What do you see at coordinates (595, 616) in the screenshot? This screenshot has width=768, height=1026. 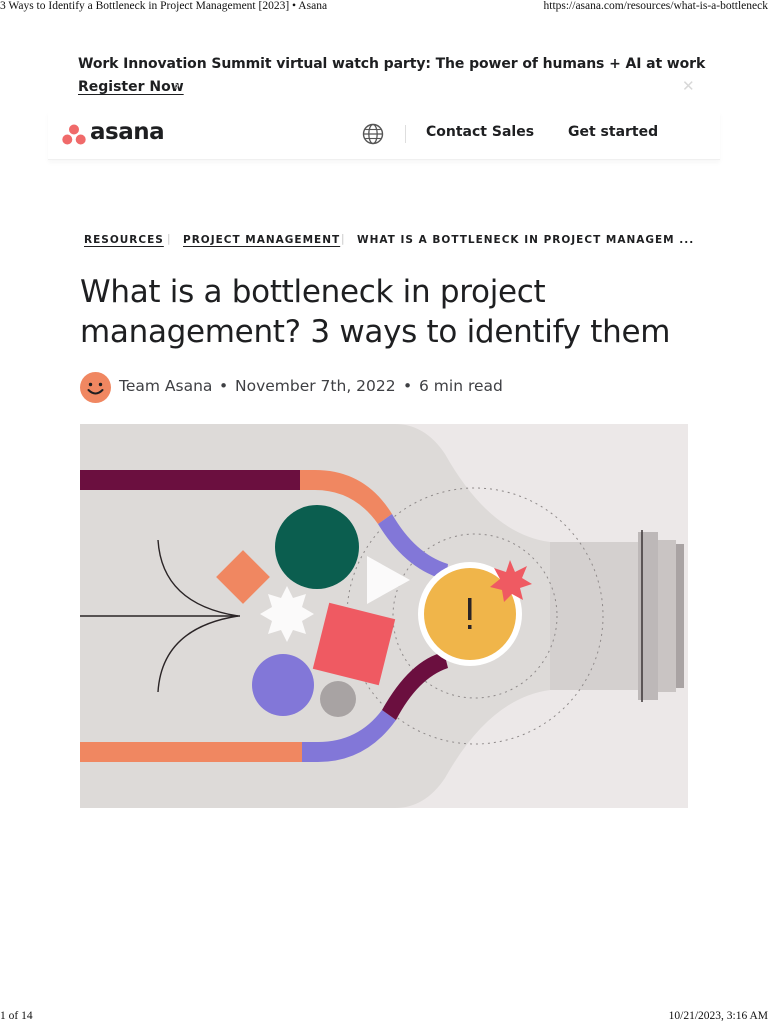 I see `bottle-neck` at bounding box center [595, 616].